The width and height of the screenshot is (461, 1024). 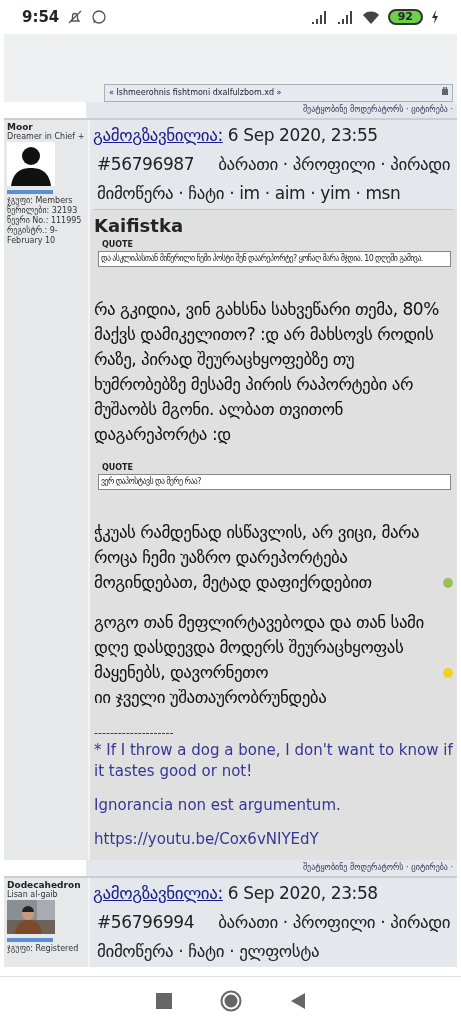 I want to click on quote-text: და ასკლიპასთან მიწერილი ჩემი პოსტი შენ დაარეპორტე? ყოჩაღ მარა მჯდია. 10 დღეში გამივა., so click(x=274, y=259).